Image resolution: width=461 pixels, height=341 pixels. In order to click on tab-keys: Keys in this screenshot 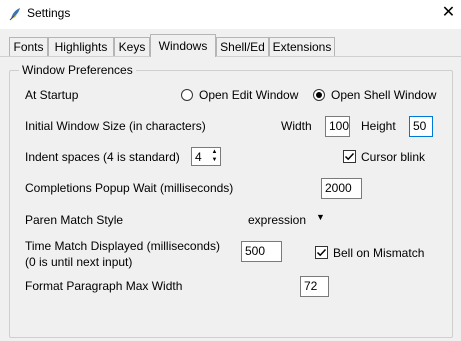, I will do `click(132, 46)`.